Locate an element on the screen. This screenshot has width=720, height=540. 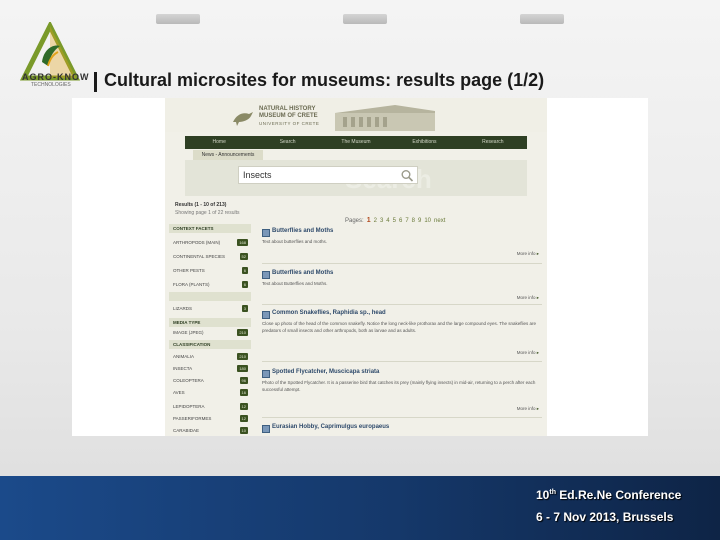
nav-item-research: Research is located at coordinates (493, 142).